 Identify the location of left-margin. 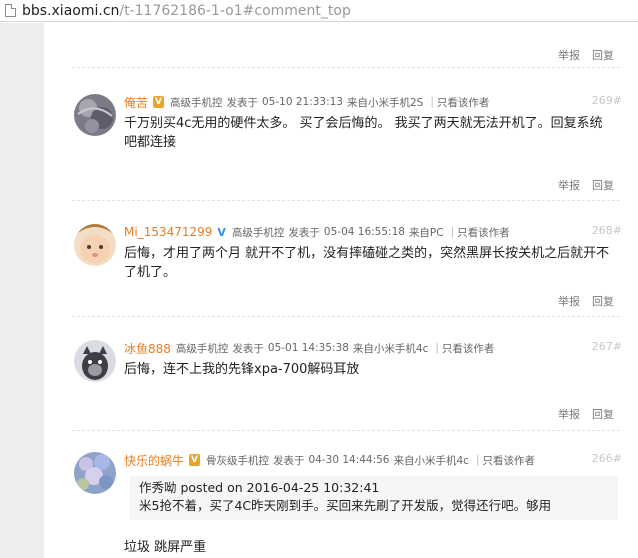
(22, 290).